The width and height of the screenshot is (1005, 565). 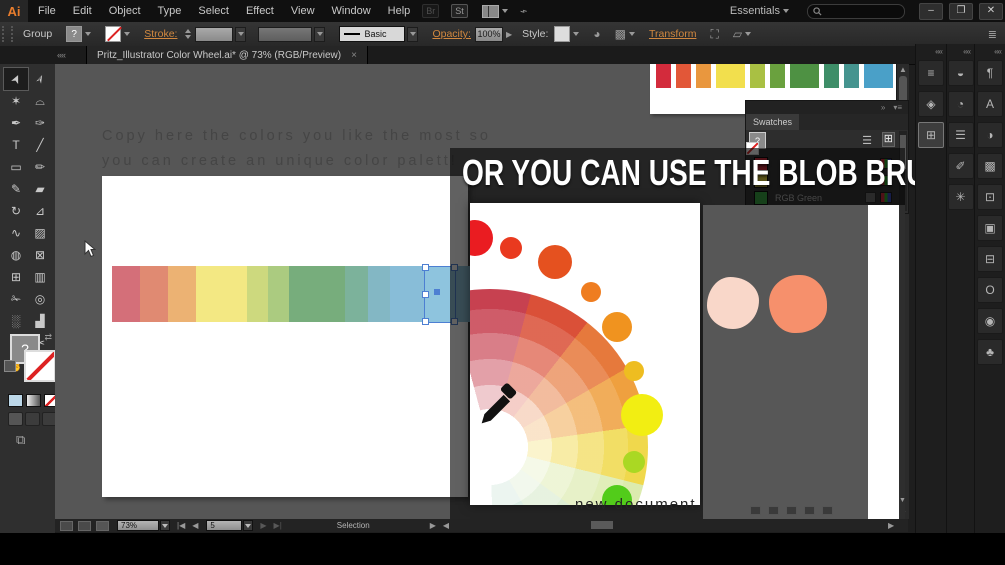 I want to click on arrange-documents-icon, so click(x=490, y=11).